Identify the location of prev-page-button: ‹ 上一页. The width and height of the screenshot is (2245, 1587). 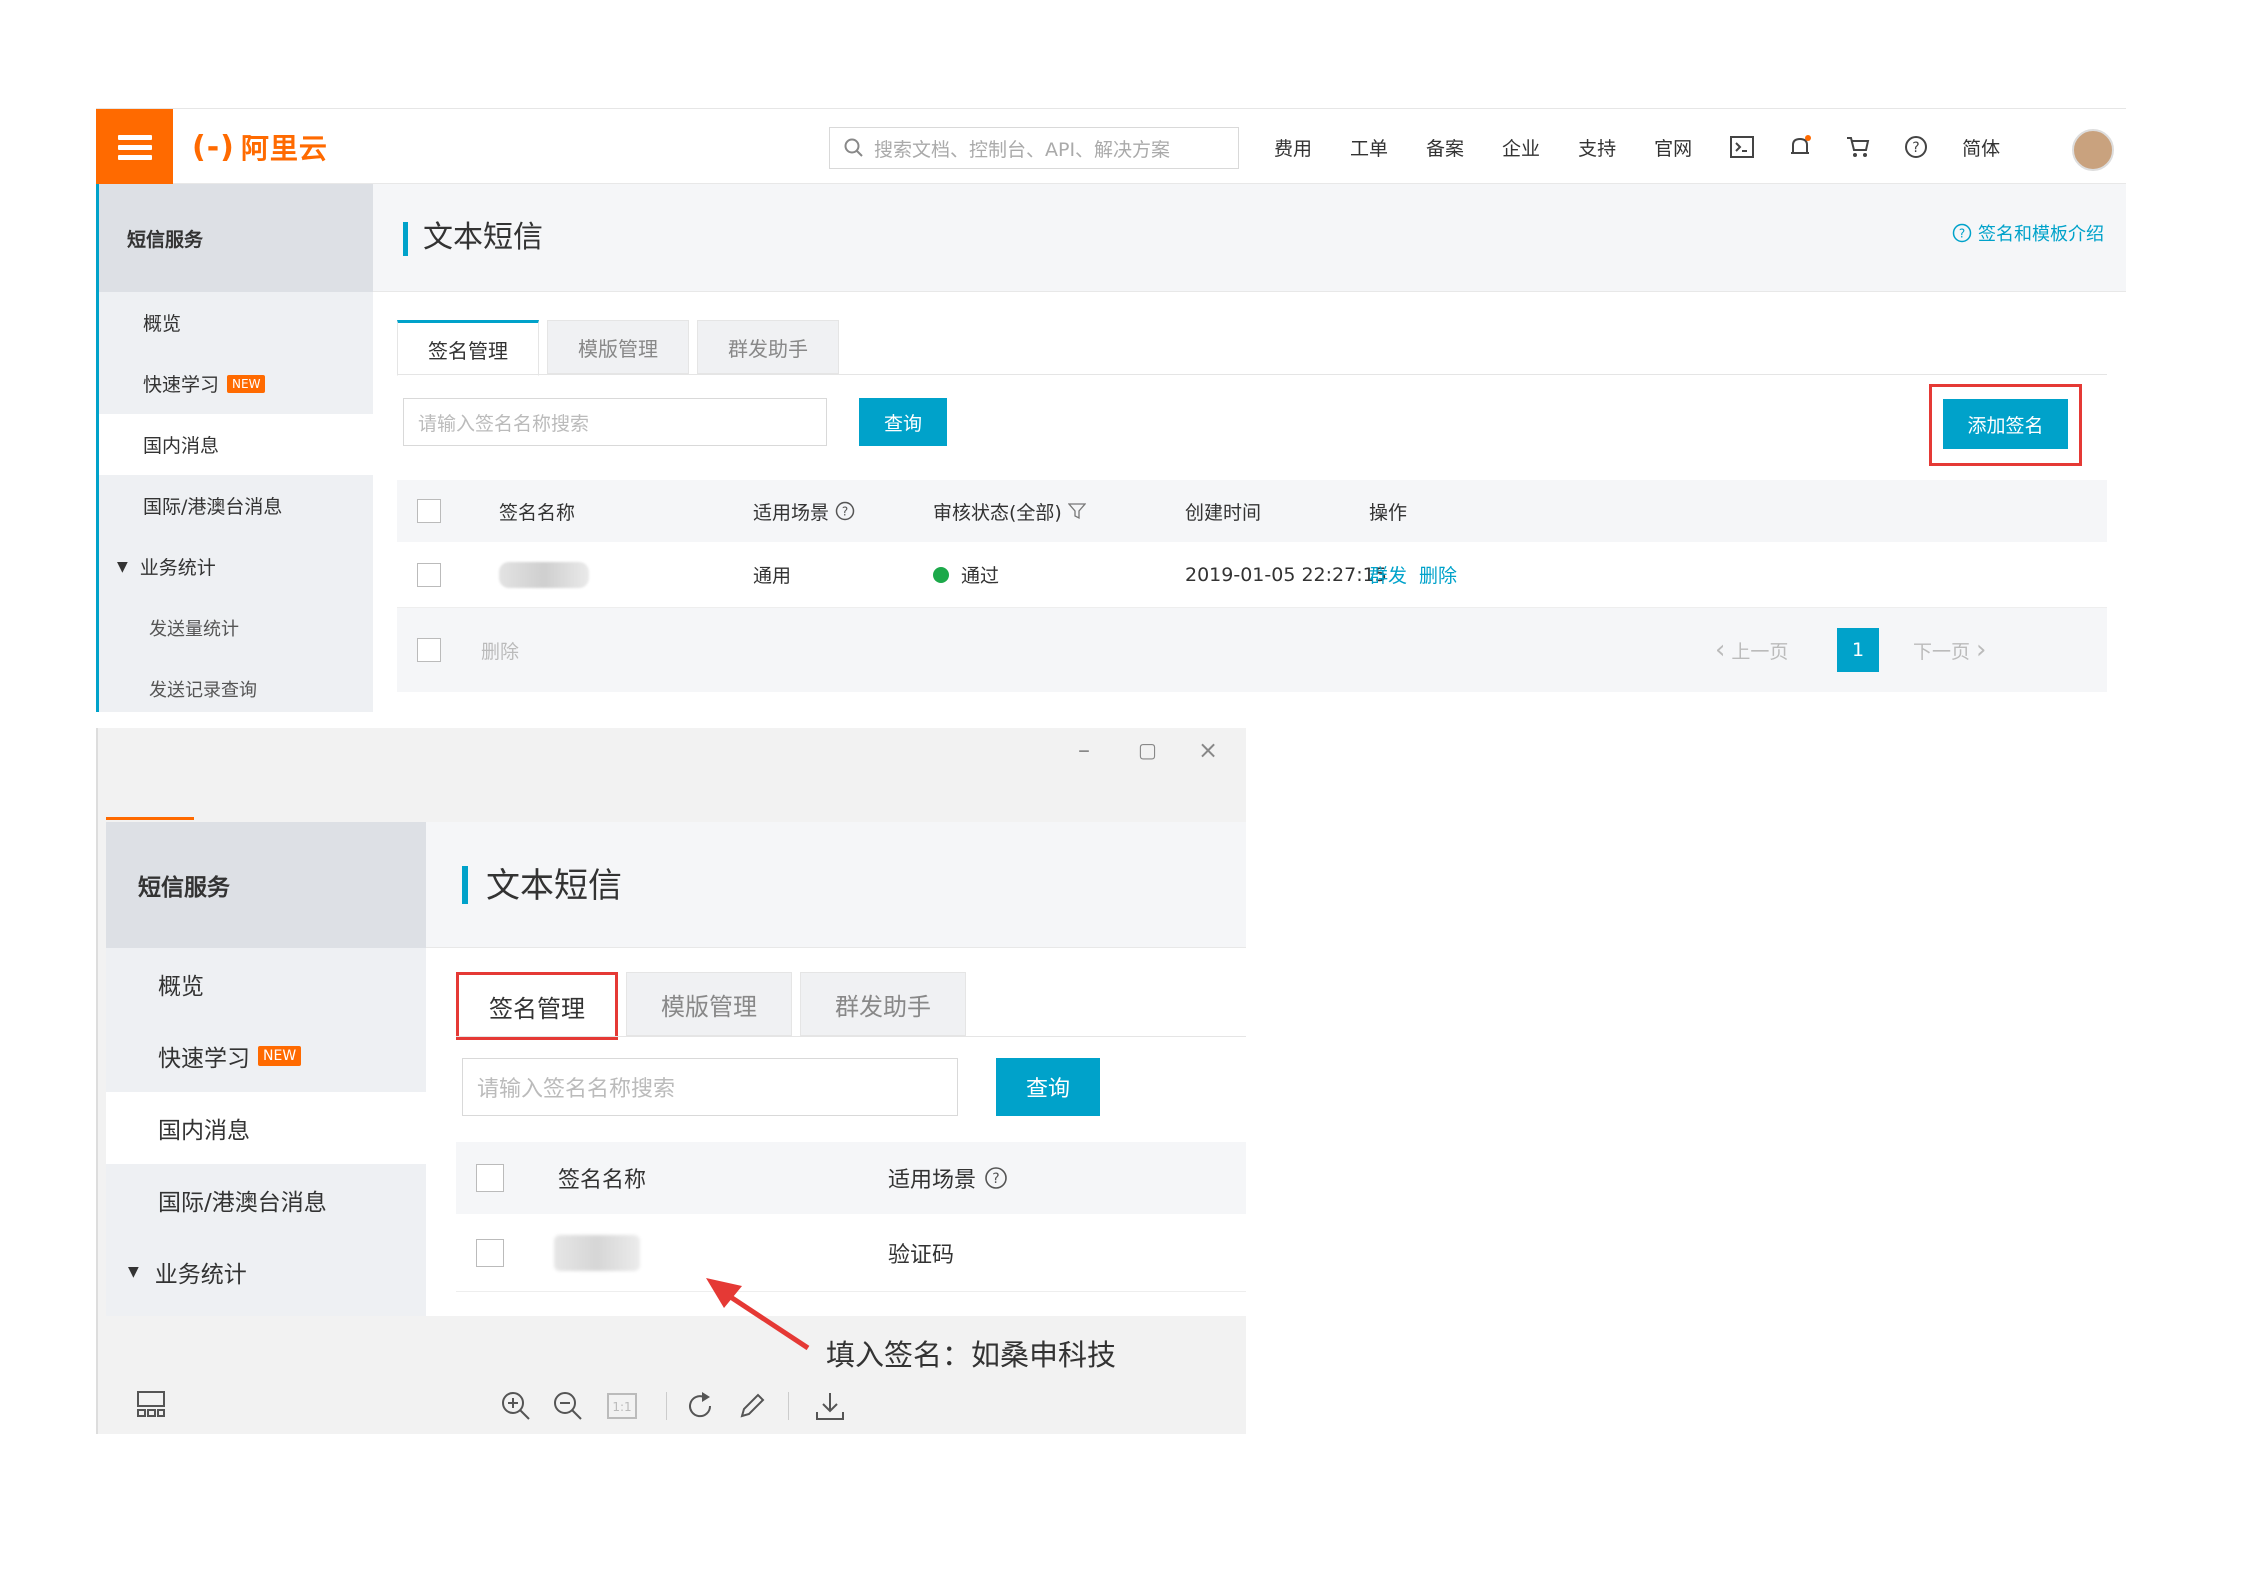
(1751, 650).